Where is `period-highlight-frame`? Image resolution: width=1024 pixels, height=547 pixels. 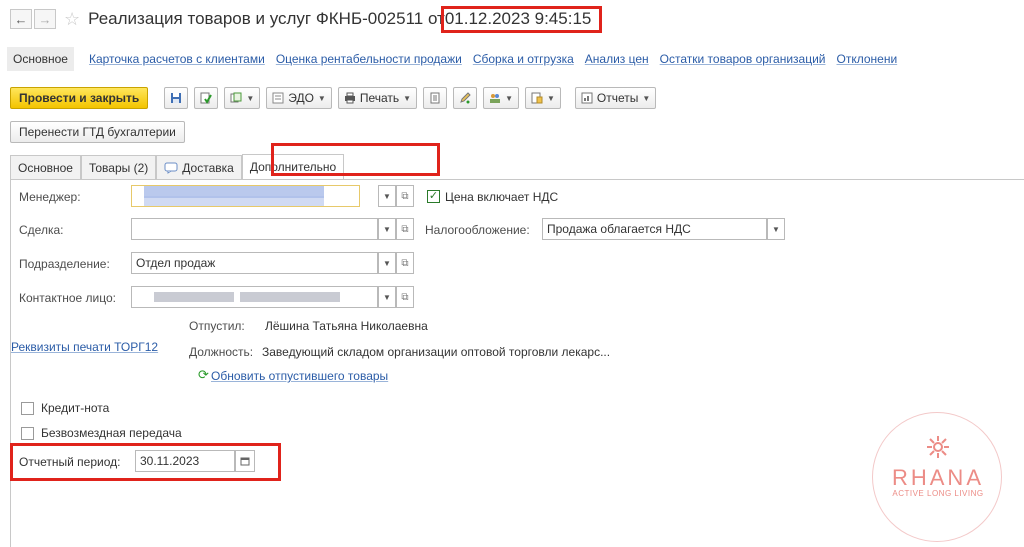 period-highlight-frame is located at coordinates (145, 462).